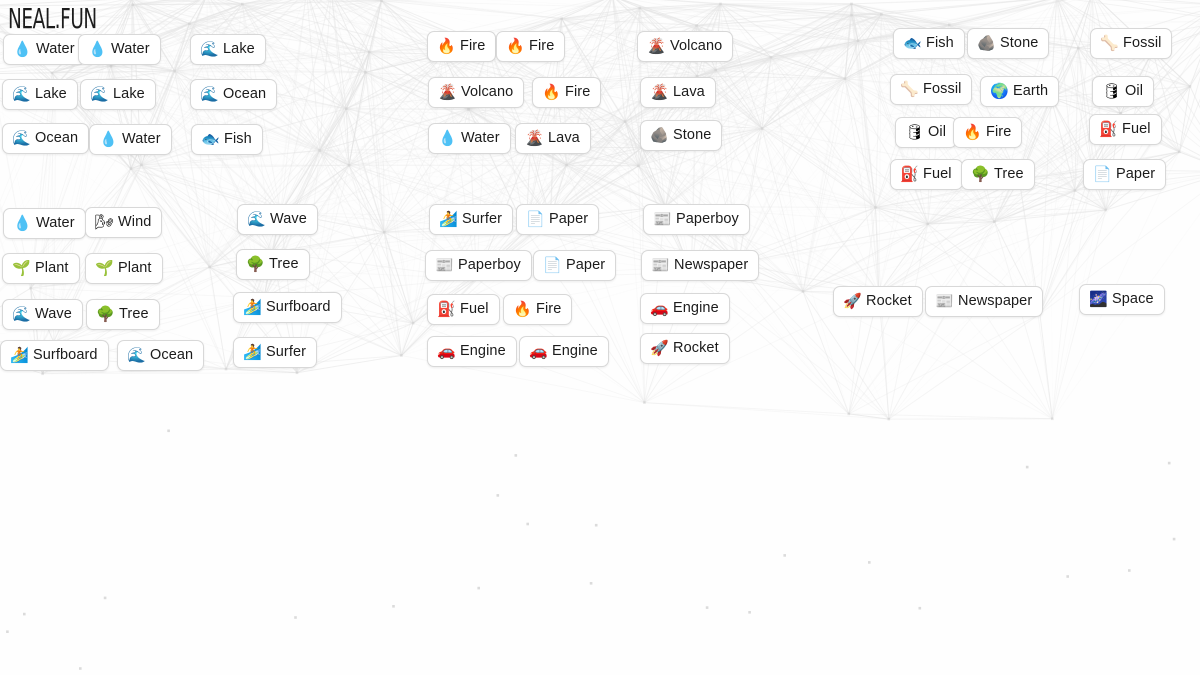  Describe the element at coordinates (105, 314) in the screenshot. I see `tree-icon: 🌳` at that location.